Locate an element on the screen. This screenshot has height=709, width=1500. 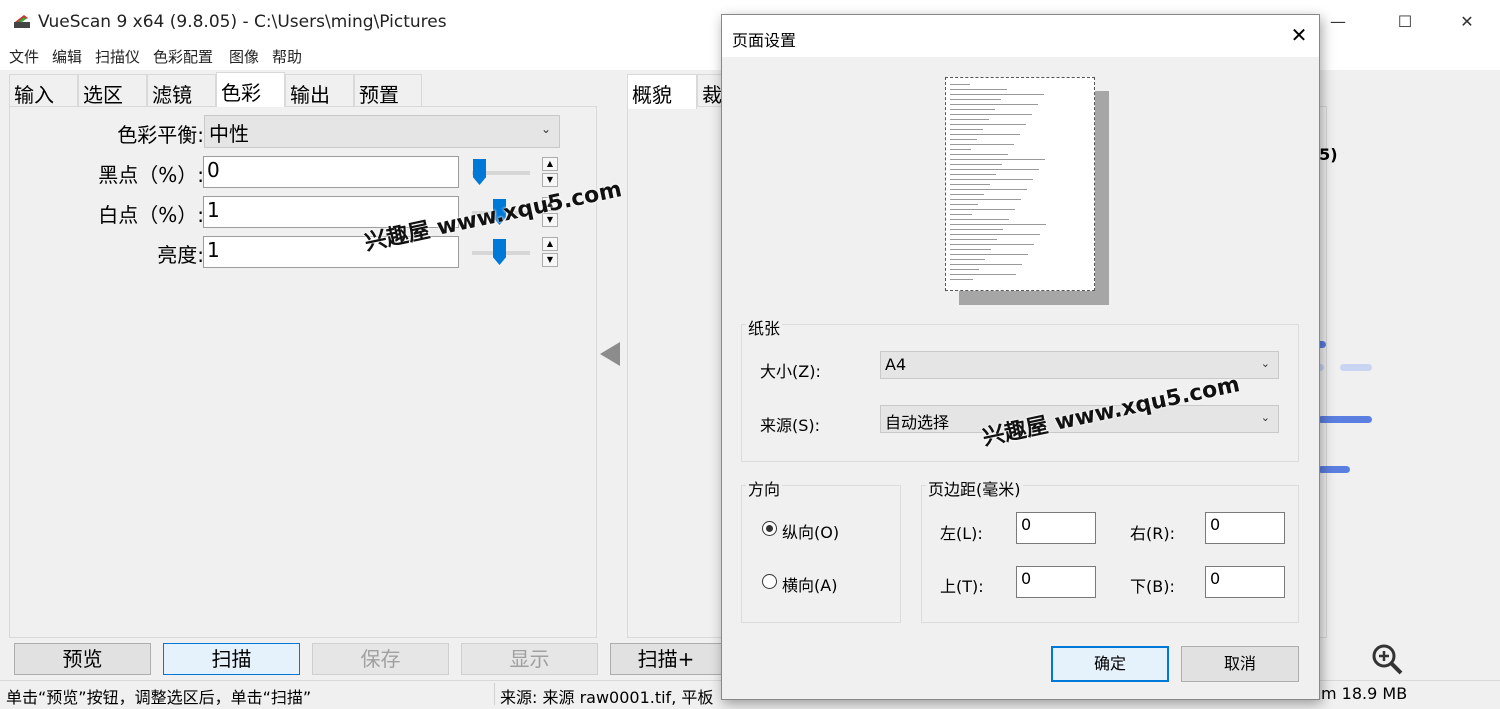
scan-button: 扫描 is located at coordinates (231, 659).